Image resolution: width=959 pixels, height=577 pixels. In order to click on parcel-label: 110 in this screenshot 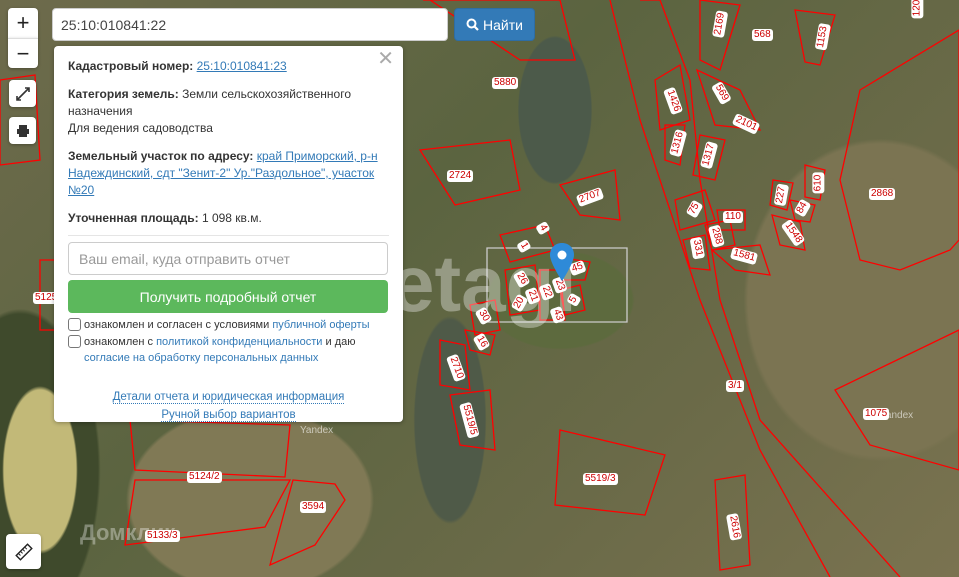, I will do `click(733, 217)`.